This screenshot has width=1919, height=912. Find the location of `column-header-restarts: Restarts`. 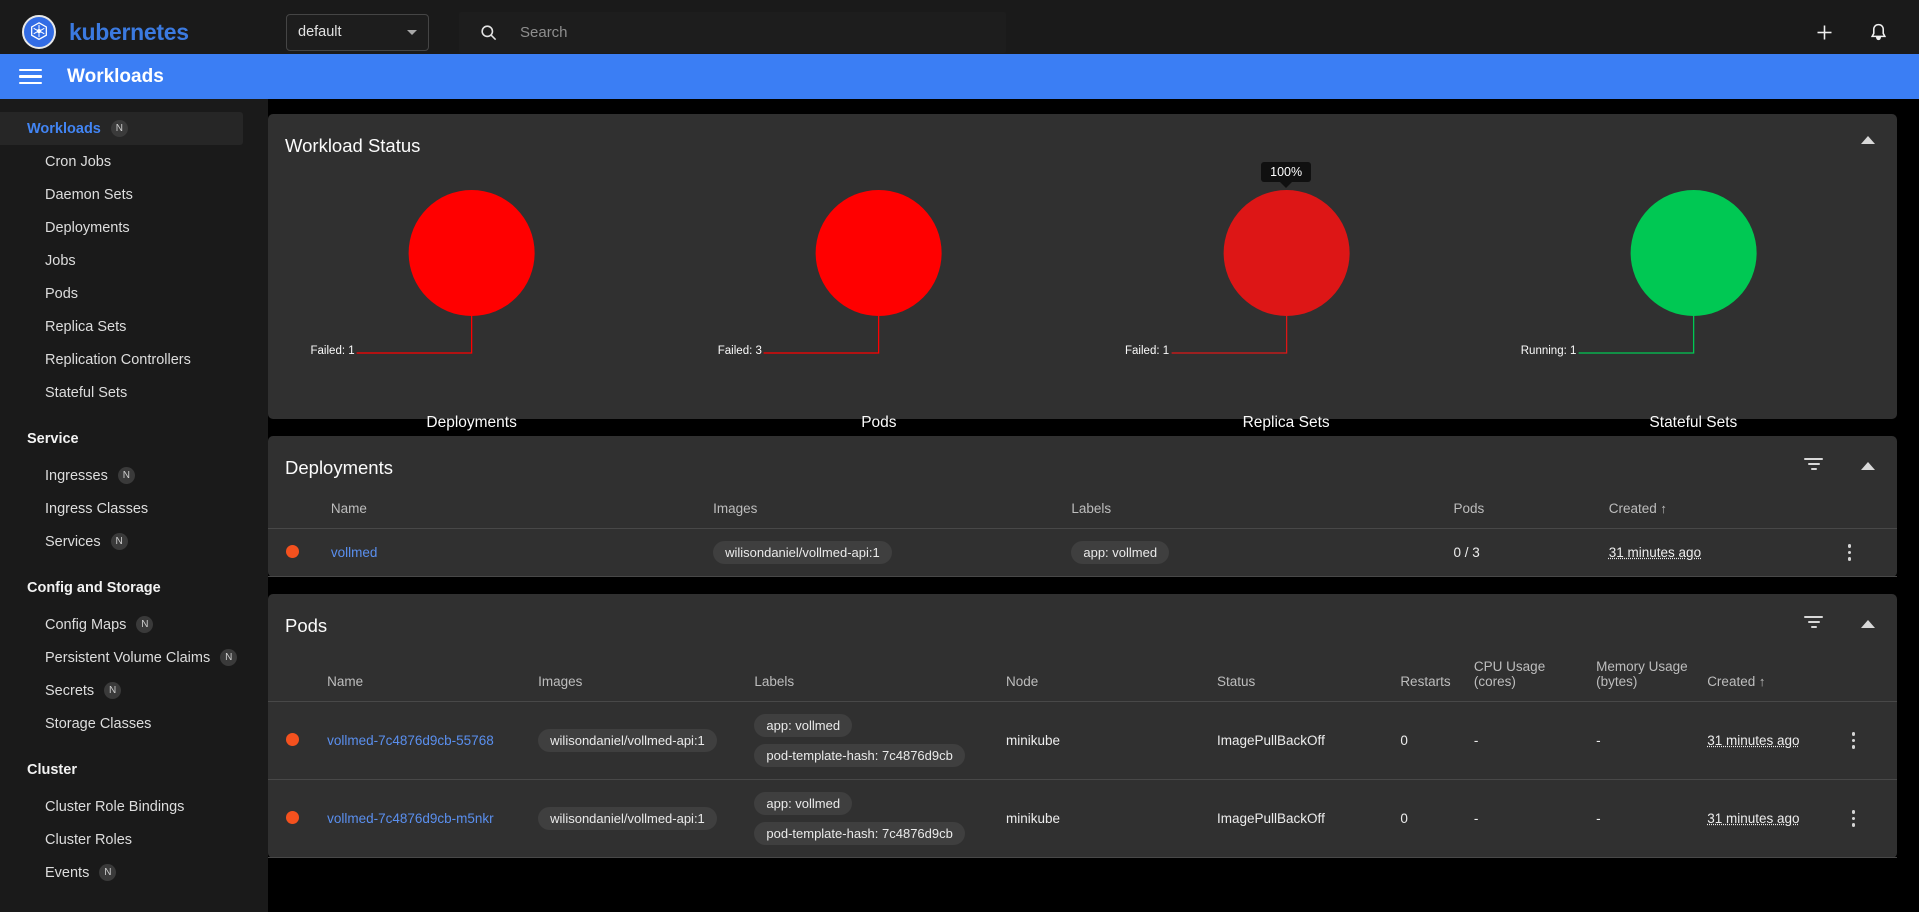

column-header-restarts: Restarts is located at coordinates (1429, 669).